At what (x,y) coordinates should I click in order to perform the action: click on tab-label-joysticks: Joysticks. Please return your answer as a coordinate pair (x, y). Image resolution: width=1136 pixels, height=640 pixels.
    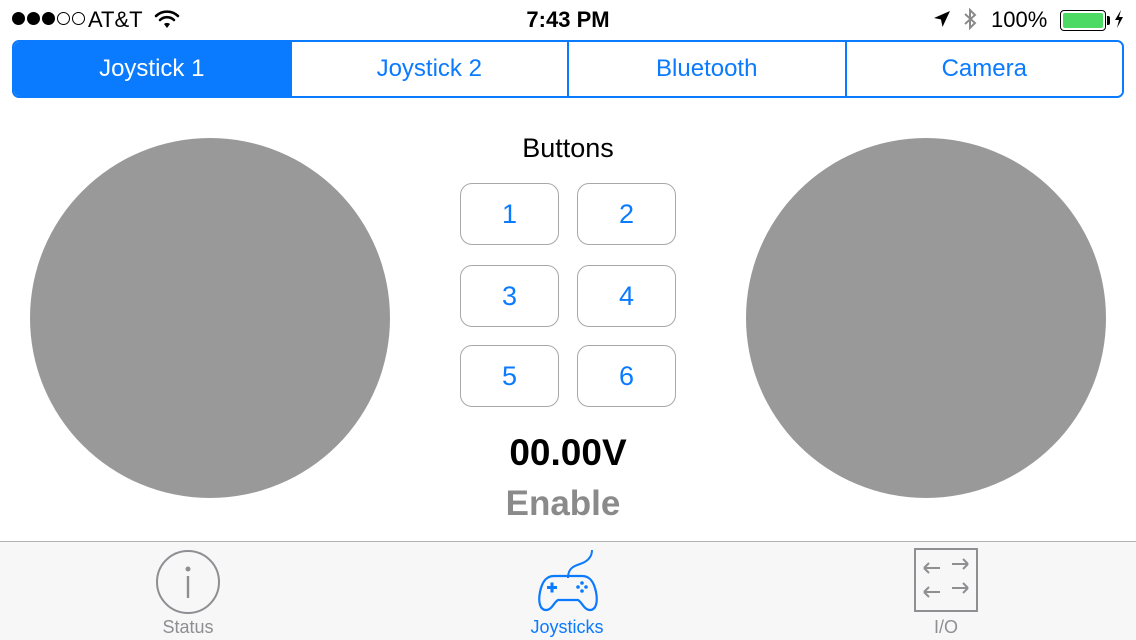
    Looking at the image, I should click on (567, 627).